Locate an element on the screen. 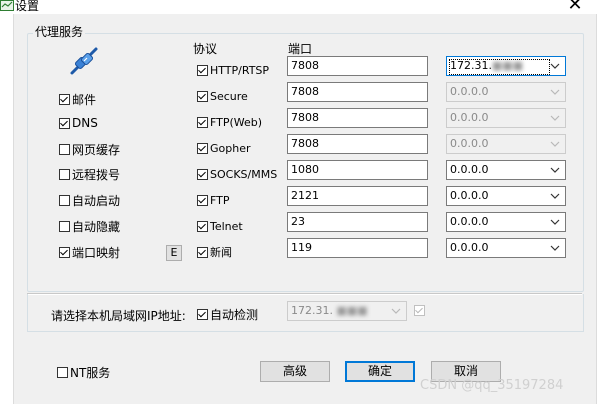 The height and width of the screenshot is (404, 605). protocol-header: 协议 is located at coordinates (205, 49).